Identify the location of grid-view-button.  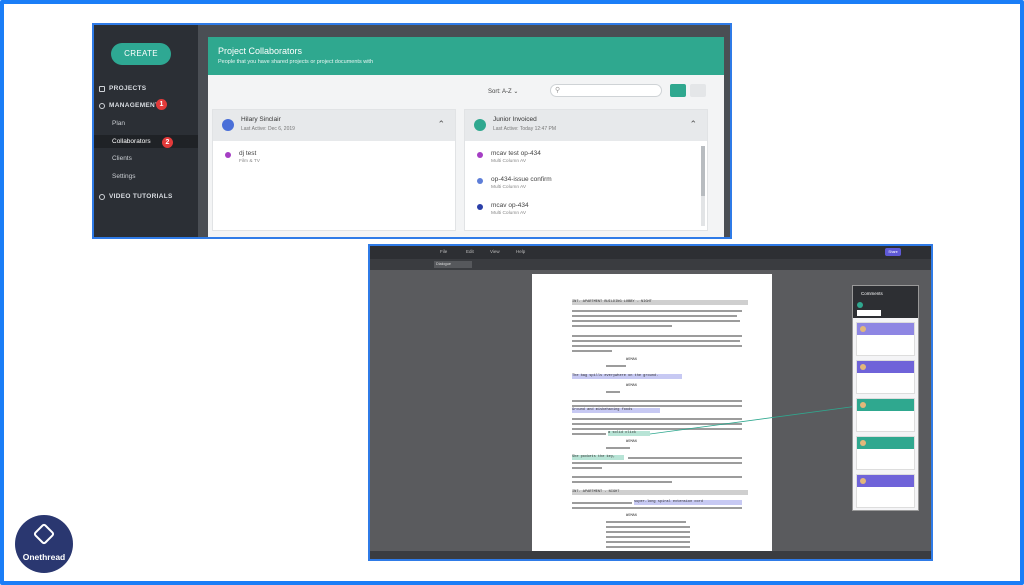
(678, 90).